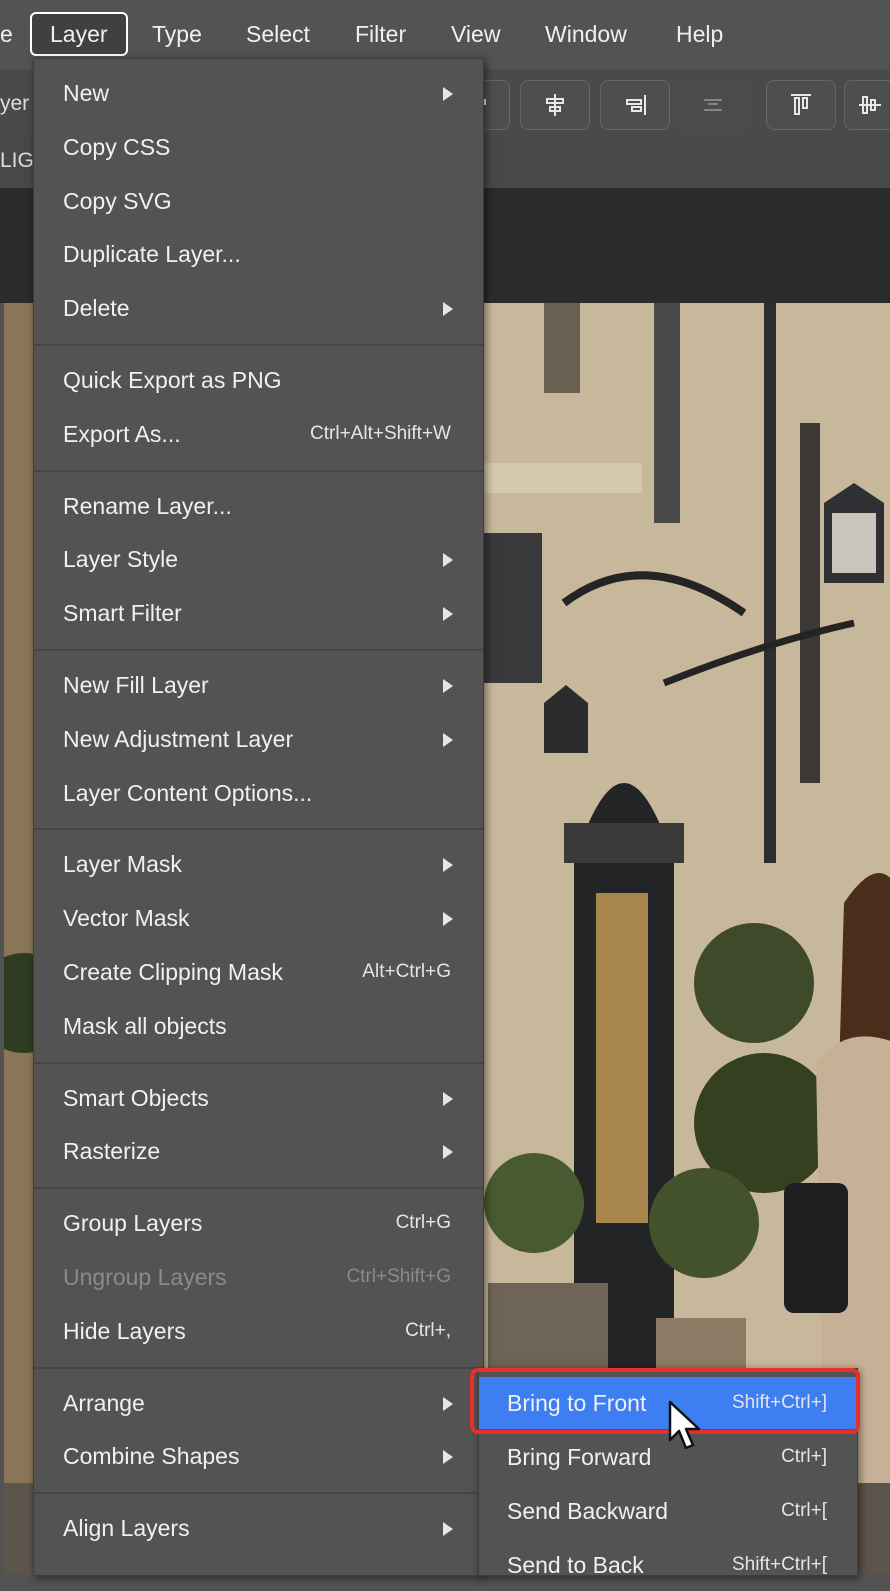 The width and height of the screenshot is (890, 1591). What do you see at coordinates (6, 34) in the screenshot?
I see `menu-edit-cut: e` at bounding box center [6, 34].